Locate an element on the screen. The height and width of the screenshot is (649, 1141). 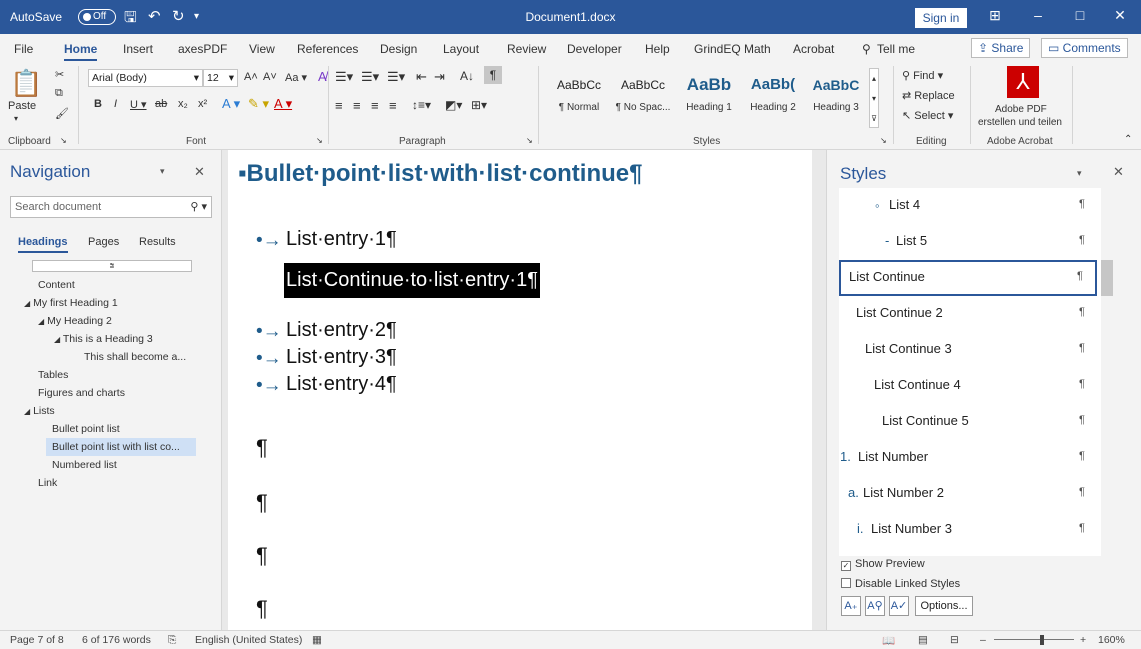
multilevel-list-icon: ☰▾ is located at coordinates (396, 77).